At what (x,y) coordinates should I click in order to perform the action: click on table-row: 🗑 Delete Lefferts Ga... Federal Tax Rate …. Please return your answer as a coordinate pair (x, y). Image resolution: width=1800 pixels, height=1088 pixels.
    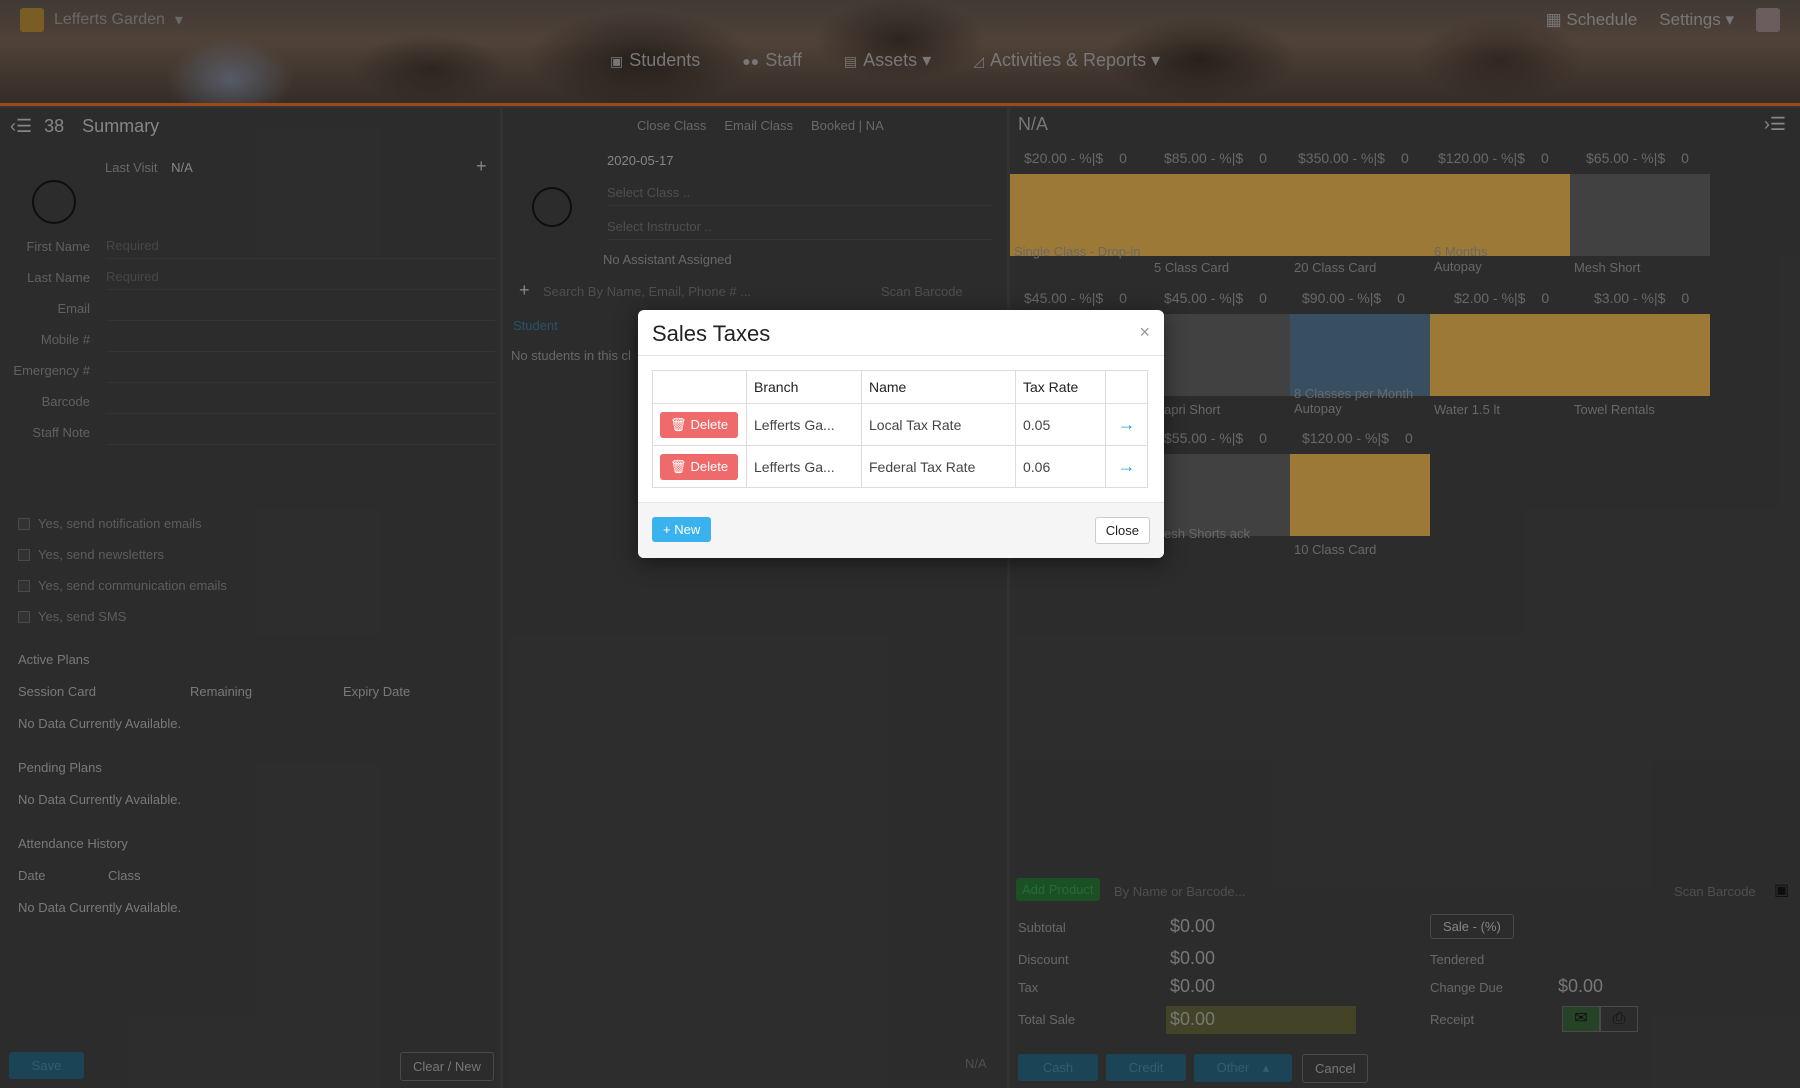
    Looking at the image, I should click on (900, 466).